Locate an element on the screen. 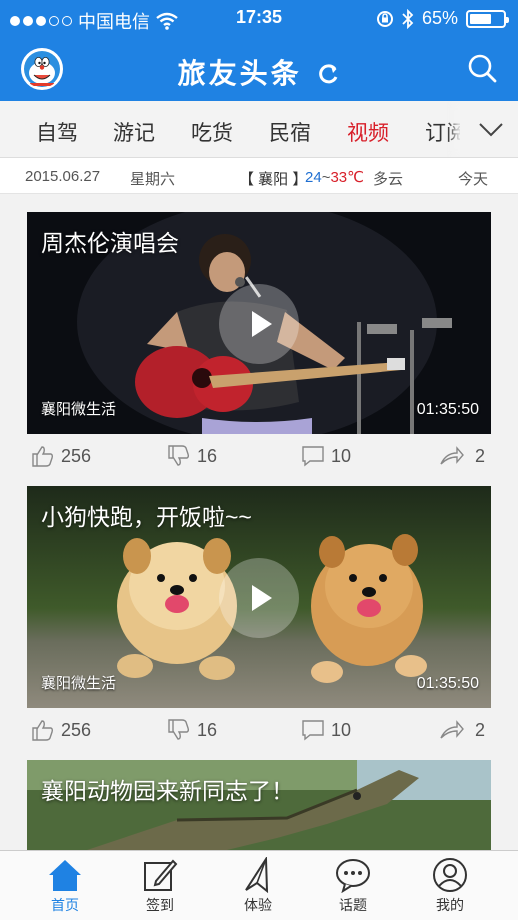  temp-low: 24 is located at coordinates (313, 177).